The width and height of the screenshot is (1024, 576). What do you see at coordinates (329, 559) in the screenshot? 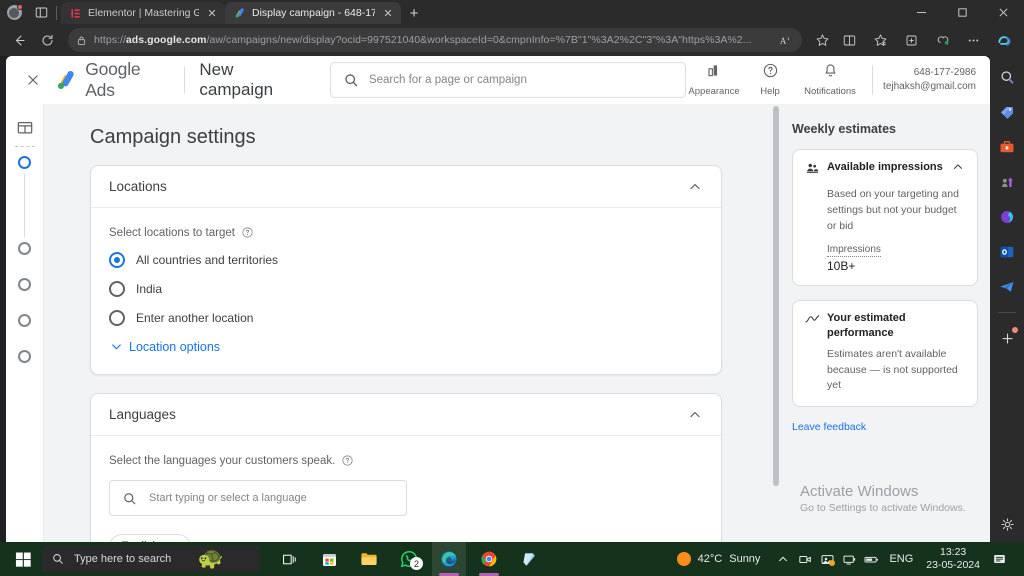
I see `microsoft-store-icon` at bounding box center [329, 559].